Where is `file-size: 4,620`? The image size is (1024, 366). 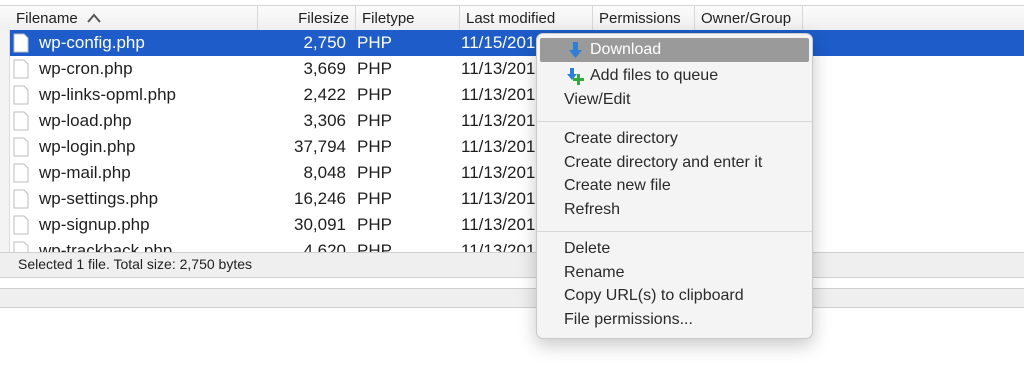 file-size: 4,620 is located at coordinates (324, 246).